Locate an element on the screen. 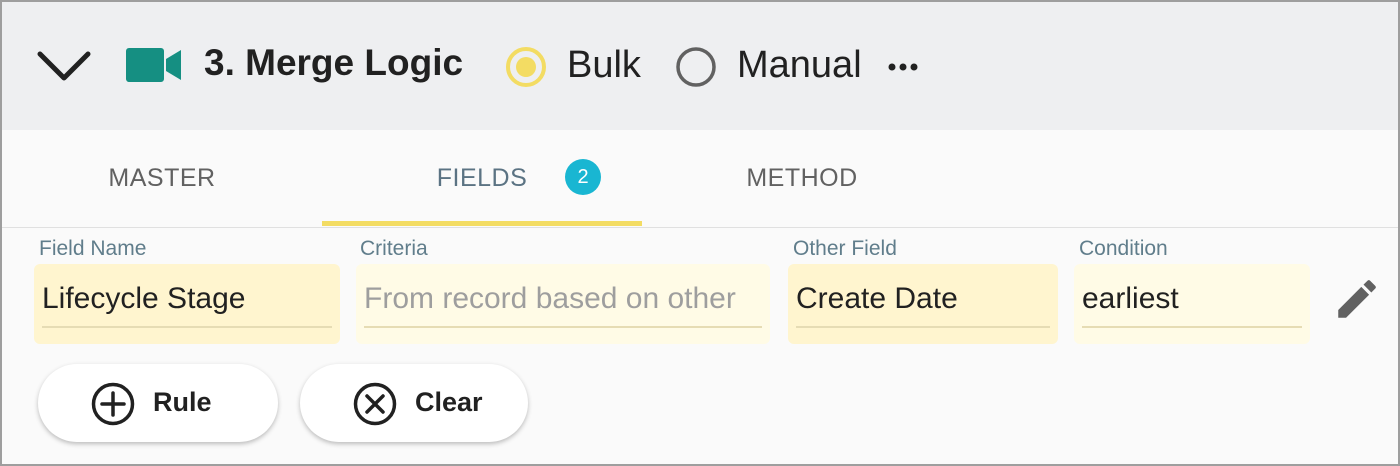  fields-count-badge: 2 is located at coordinates (583, 177).